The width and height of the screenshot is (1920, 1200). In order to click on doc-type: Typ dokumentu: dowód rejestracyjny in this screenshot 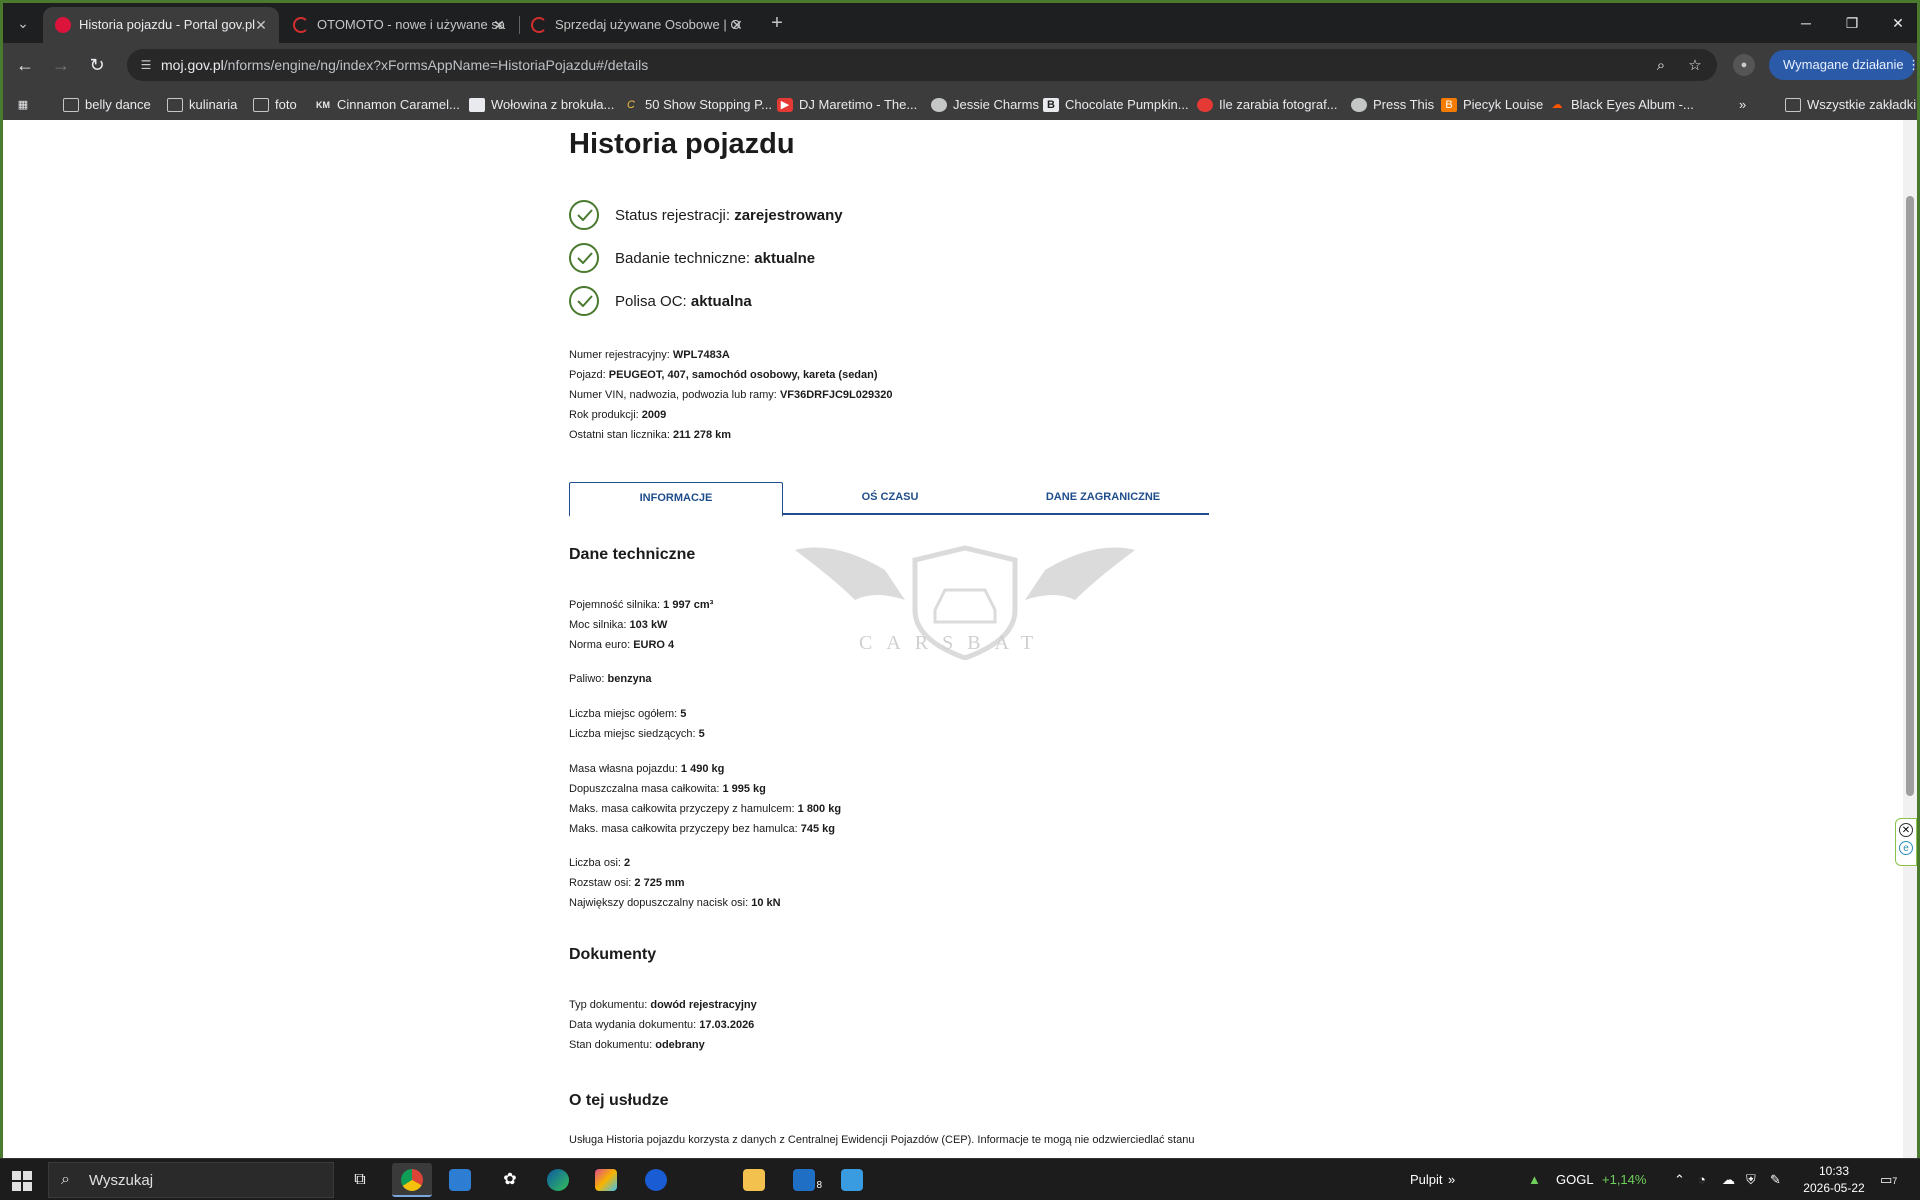, I will do `click(663, 1005)`.